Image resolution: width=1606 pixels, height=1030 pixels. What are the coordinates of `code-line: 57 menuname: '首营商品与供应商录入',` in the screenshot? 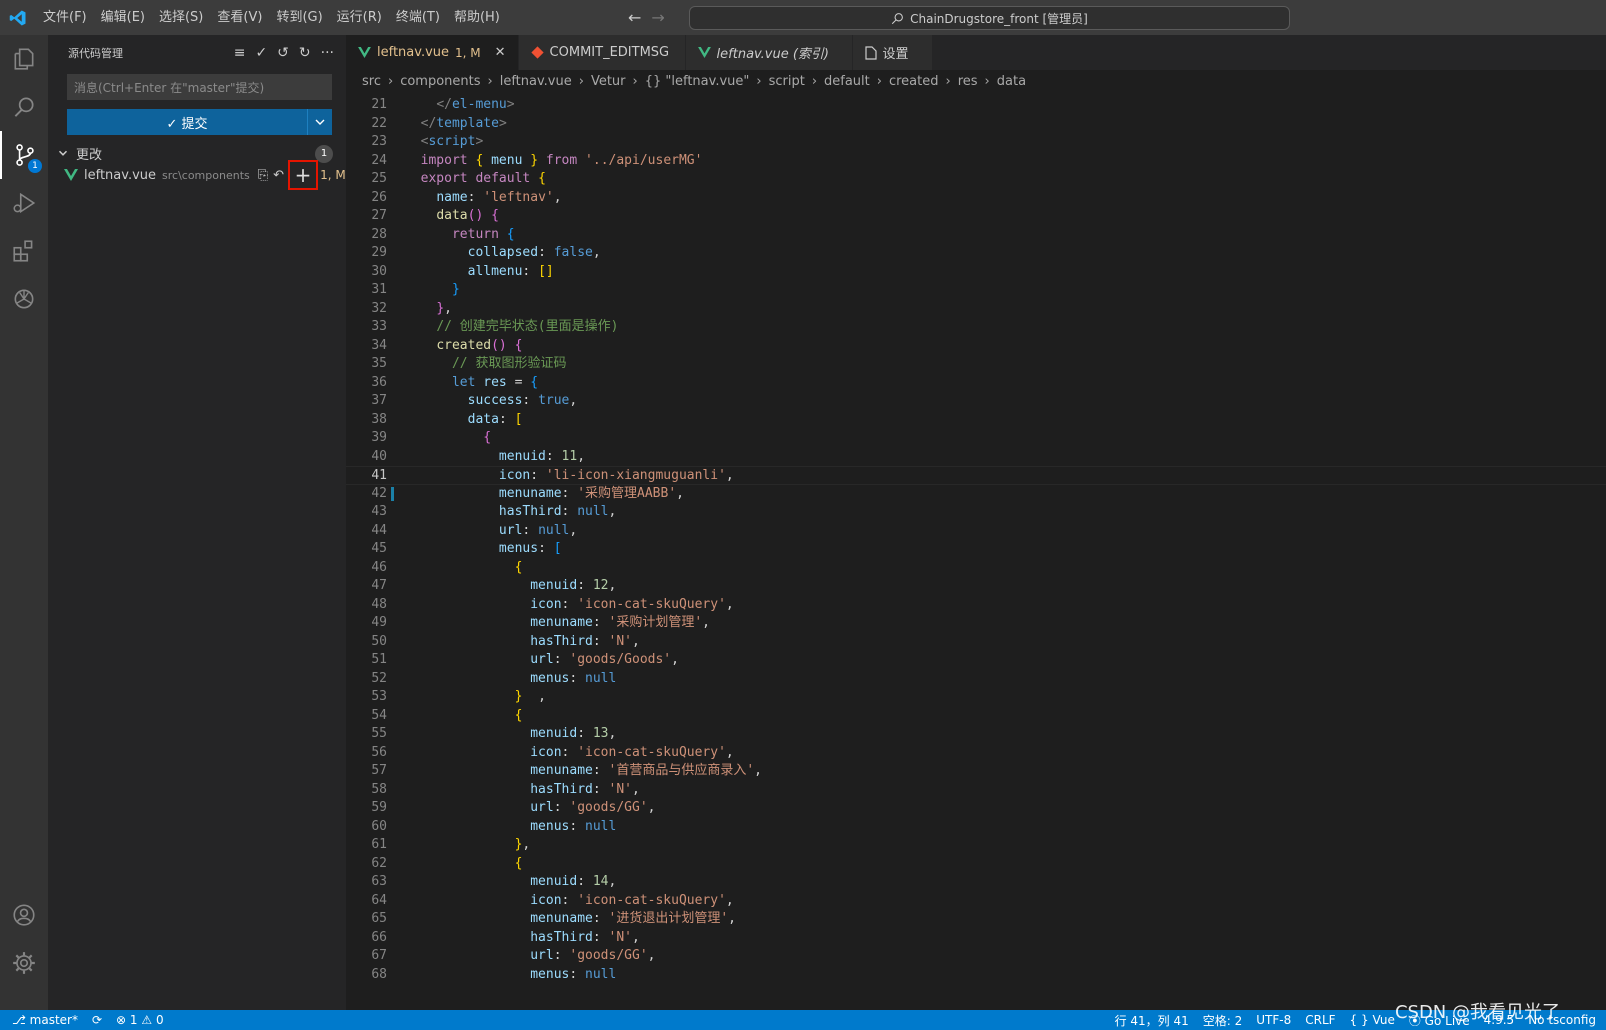 It's located at (976, 771).